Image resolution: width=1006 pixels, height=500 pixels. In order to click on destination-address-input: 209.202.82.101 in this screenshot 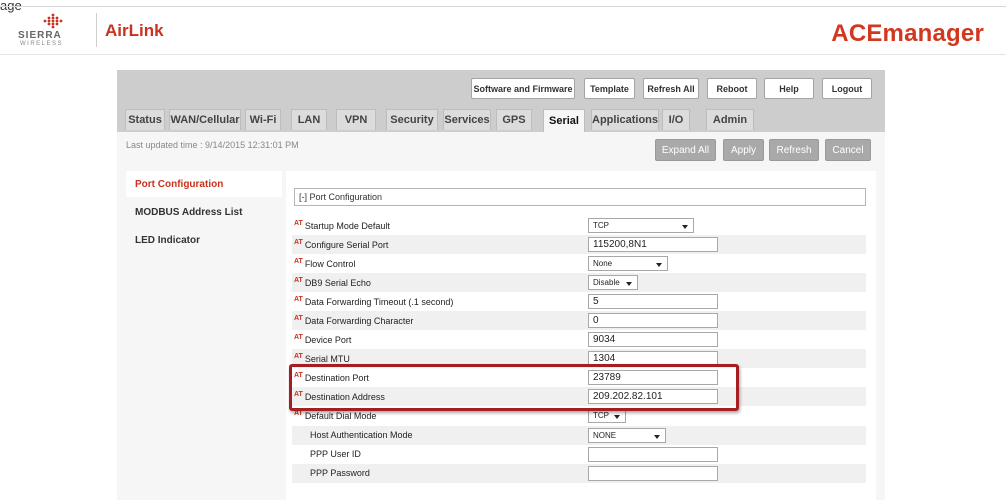, I will do `click(653, 396)`.